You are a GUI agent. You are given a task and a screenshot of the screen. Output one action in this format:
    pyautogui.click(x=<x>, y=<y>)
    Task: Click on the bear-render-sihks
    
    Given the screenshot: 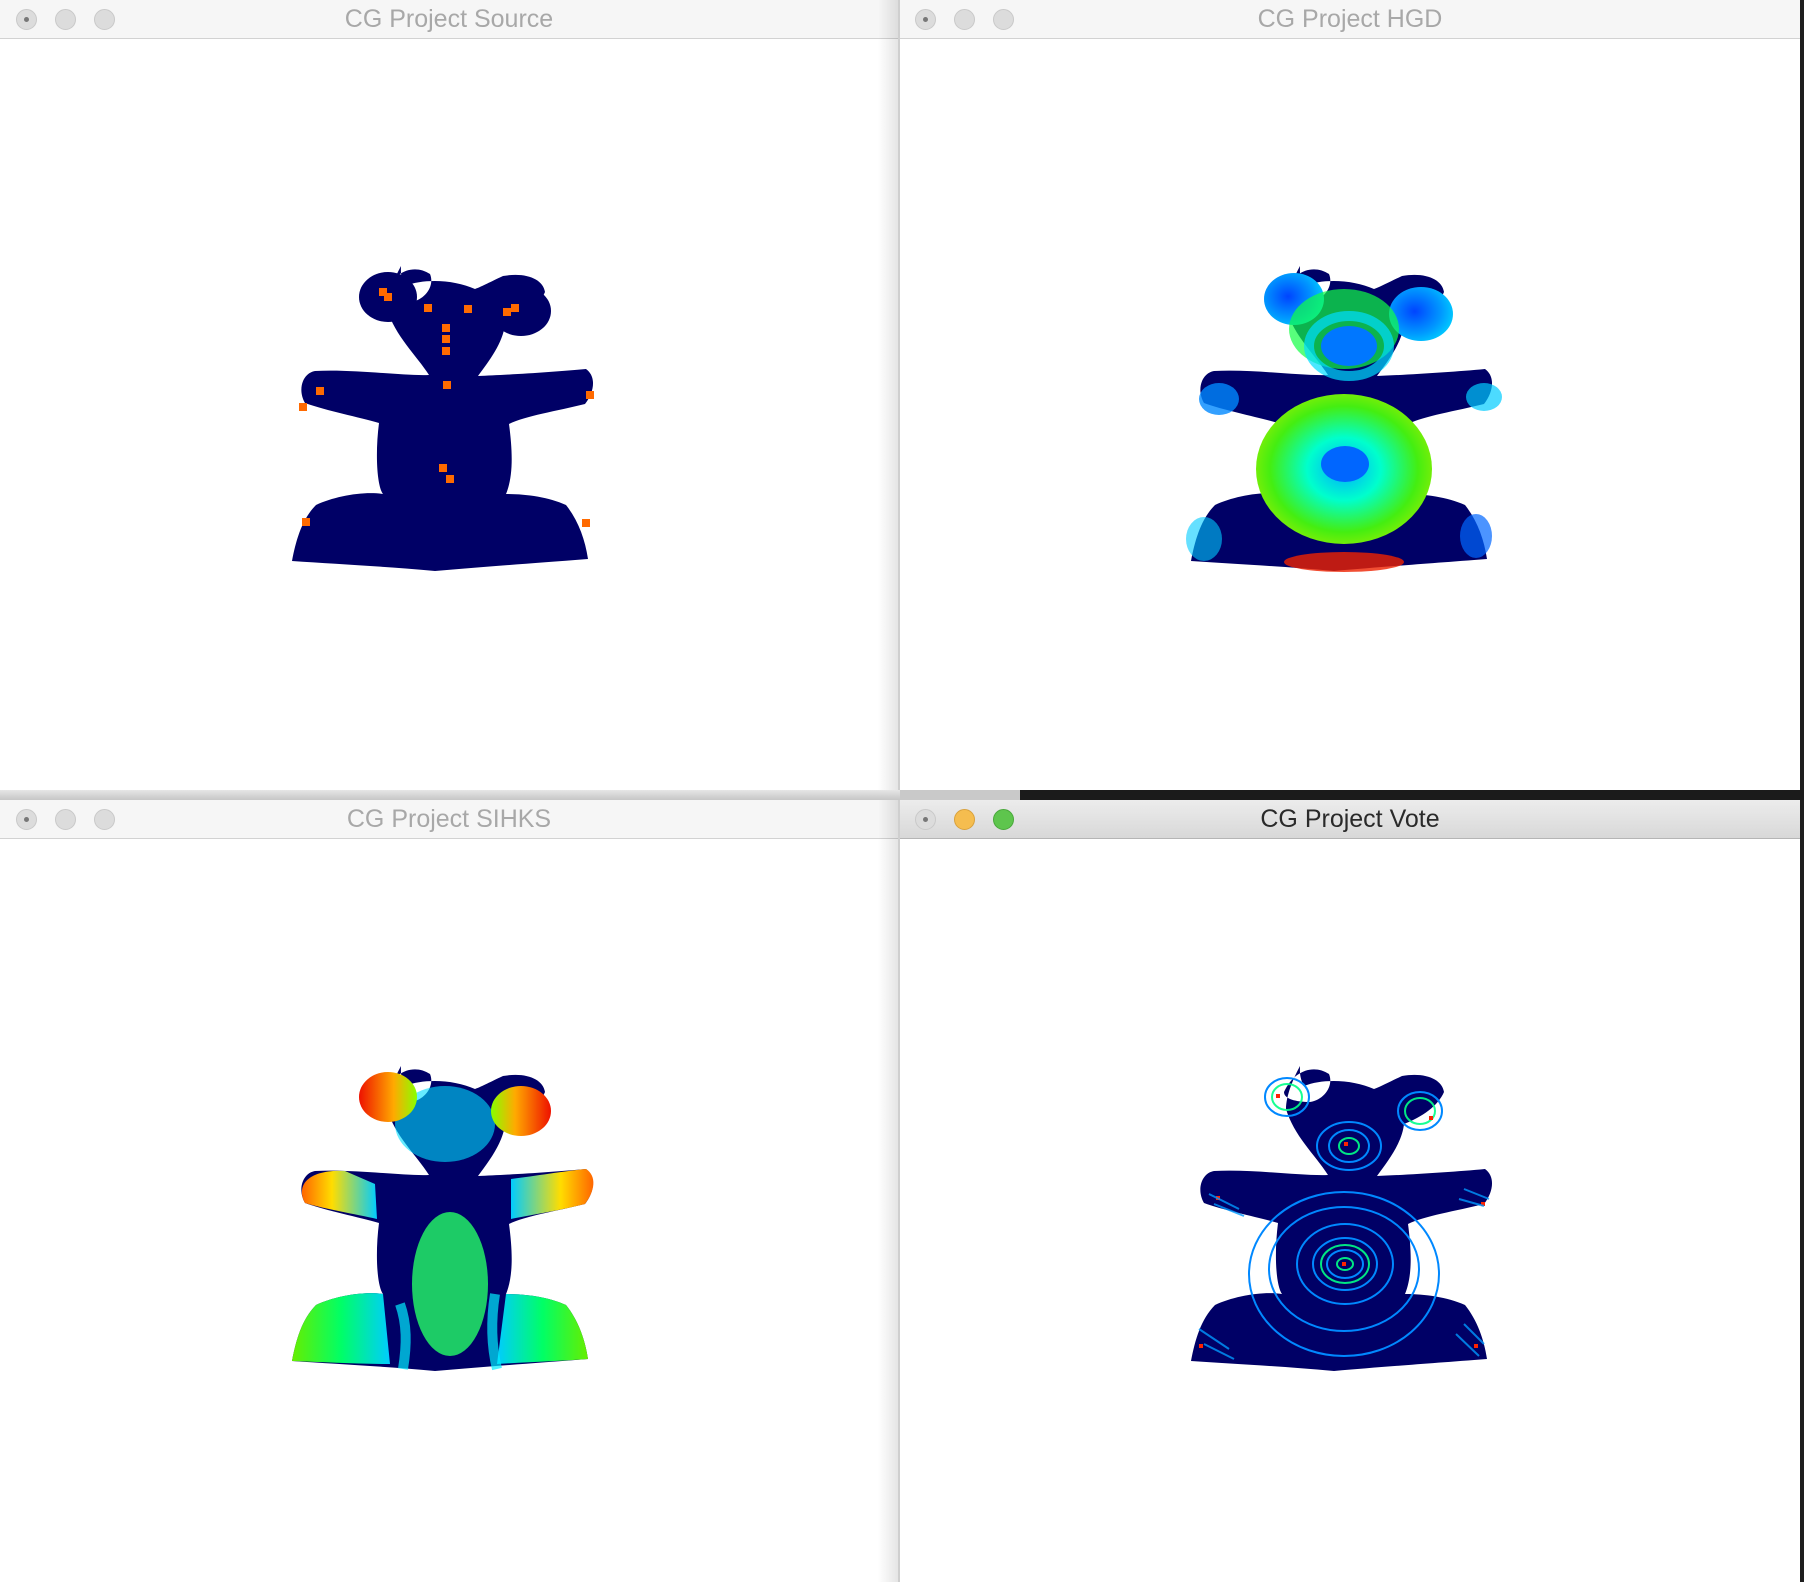 What is the action you would take?
    pyautogui.click(x=443, y=1218)
    